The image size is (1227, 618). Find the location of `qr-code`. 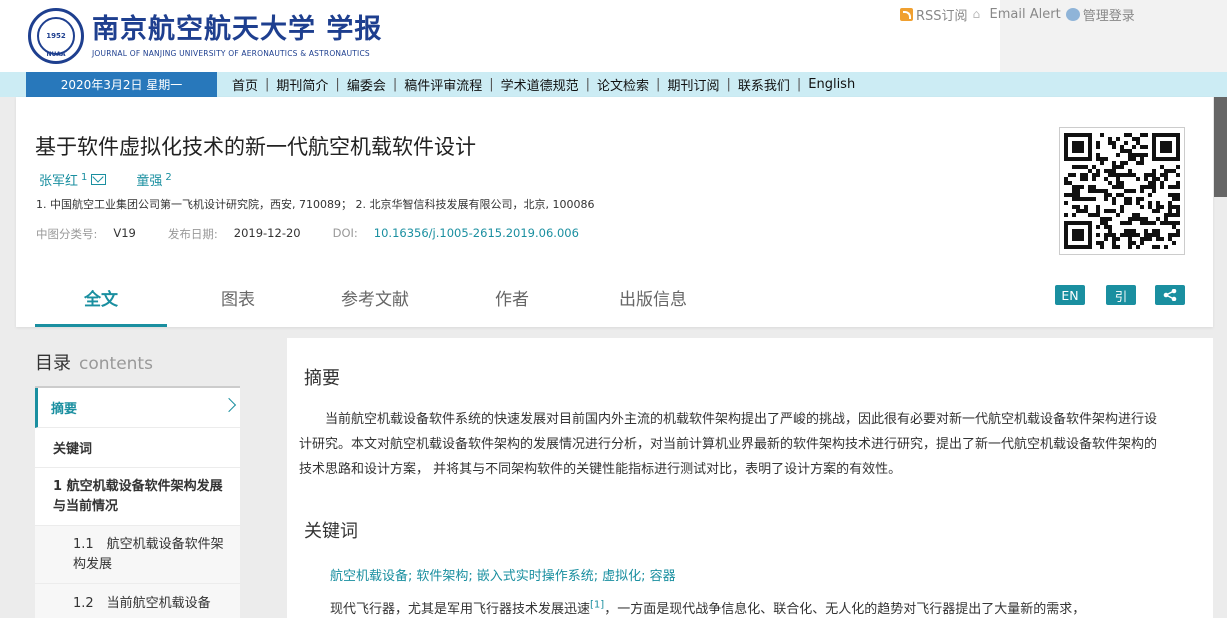

qr-code is located at coordinates (1122, 191).